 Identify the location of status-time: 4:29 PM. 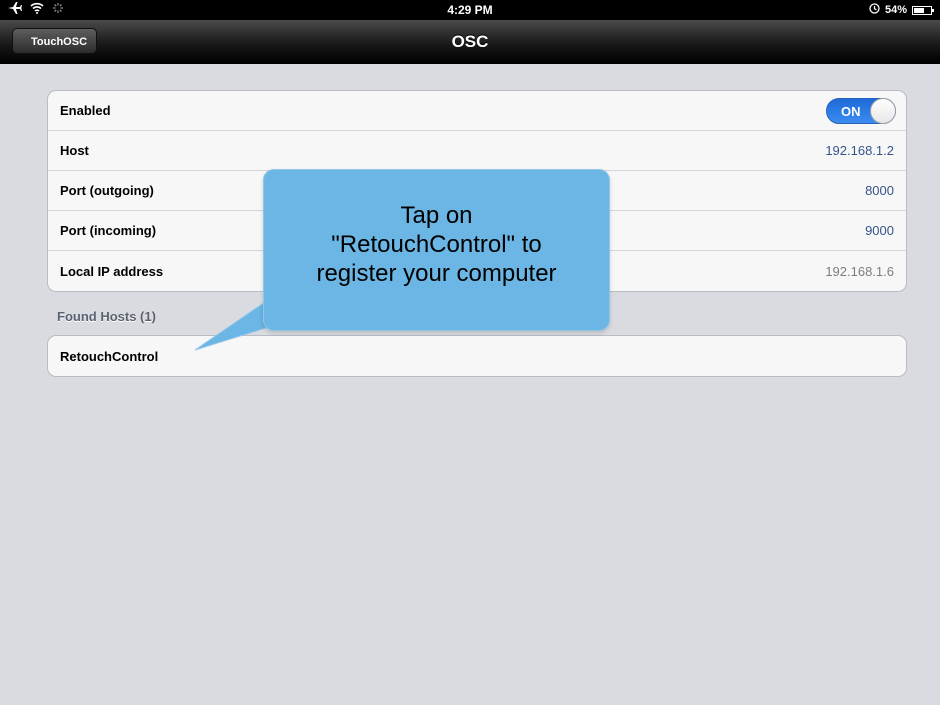
(470, 10).